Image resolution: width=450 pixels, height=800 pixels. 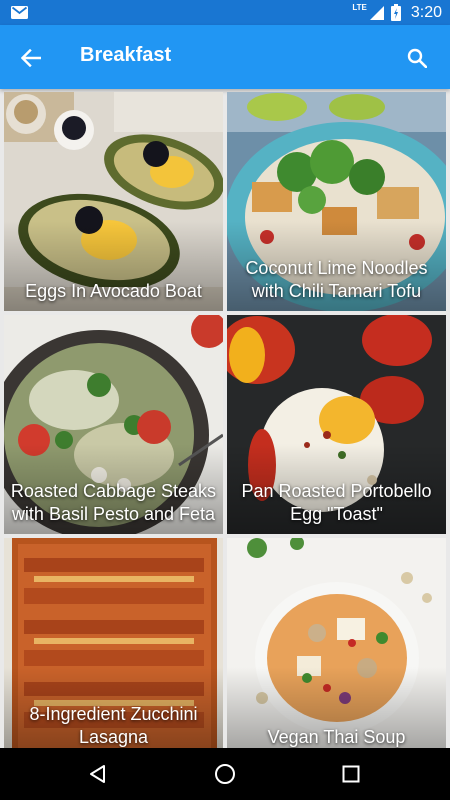 What do you see at coordinates (336, 502) in the screenshot?
I see `recipe-title: Pan Roasted Portobello Egg "Toast"` at bounding box center [336, 502].